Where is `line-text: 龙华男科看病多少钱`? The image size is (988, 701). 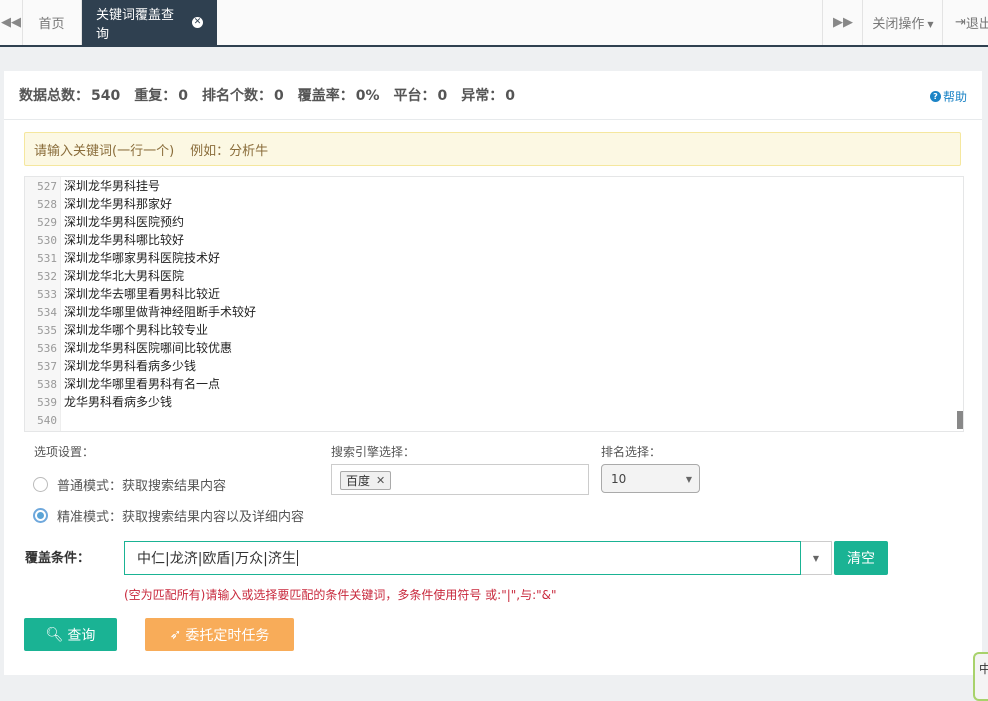
line-text: 龙华男科看病多少钱 is located at coordinates (118, 402).